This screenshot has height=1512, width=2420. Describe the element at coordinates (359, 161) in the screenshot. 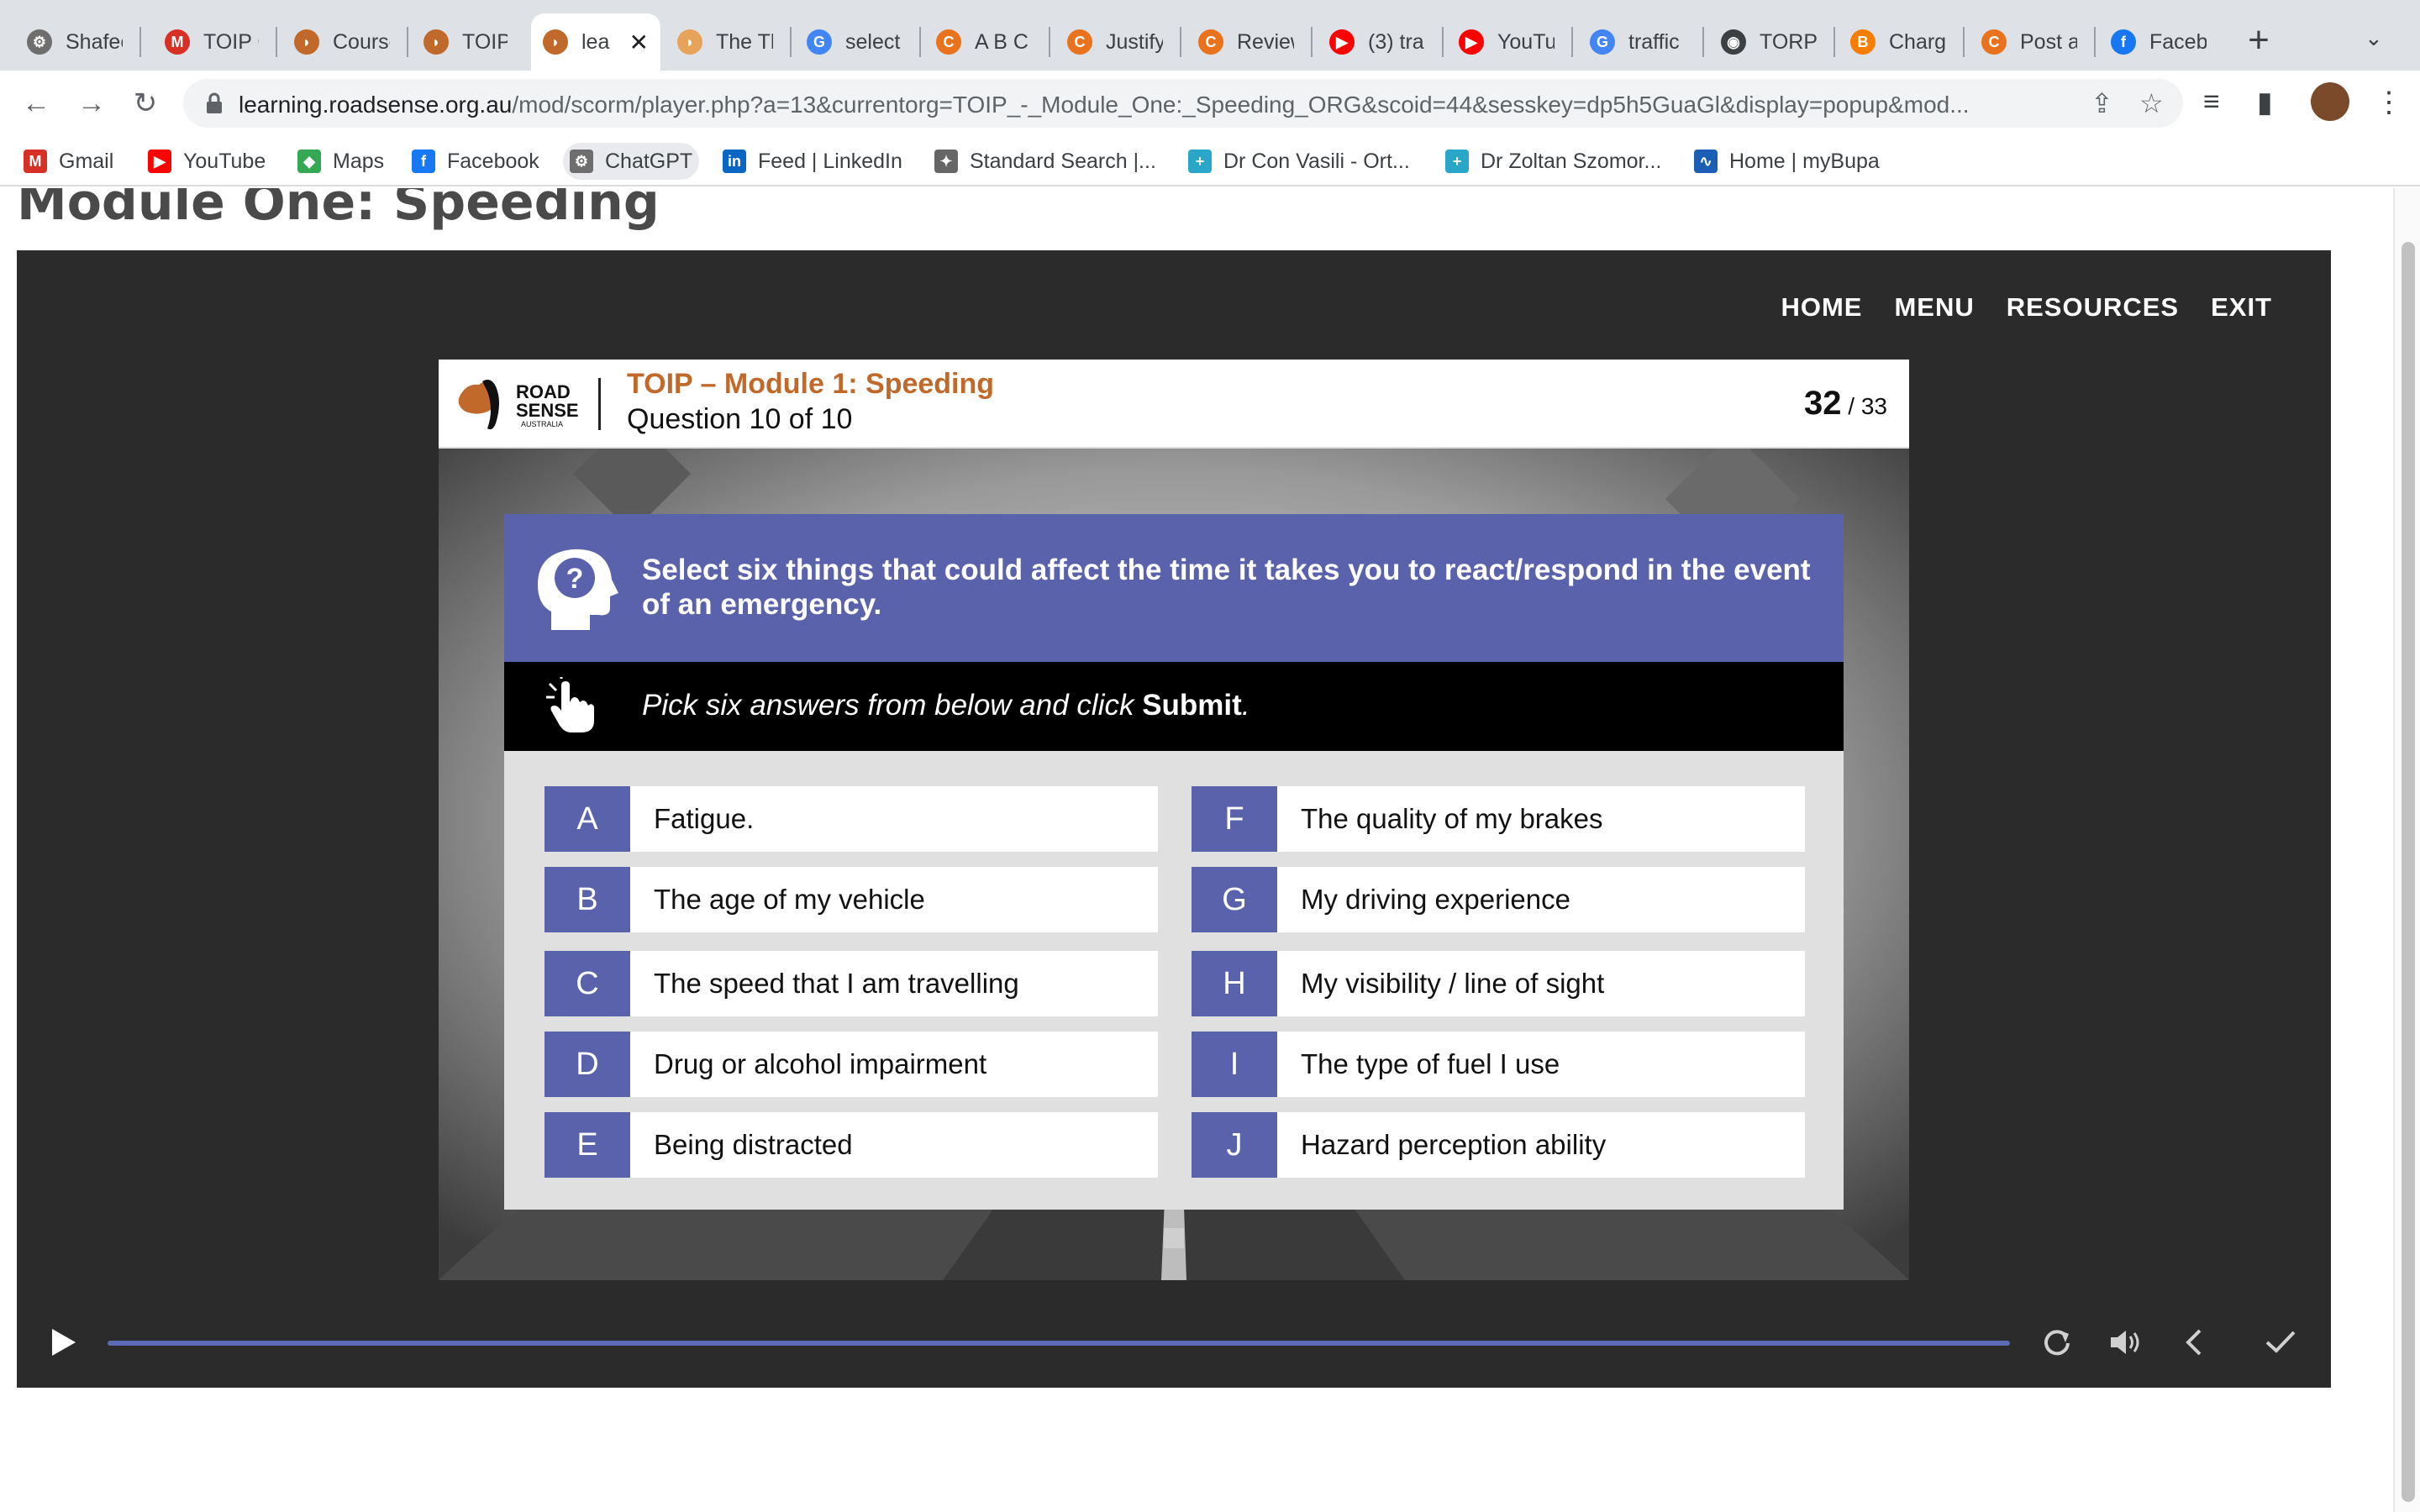

I see `bookmark-label: Maps` at that location.